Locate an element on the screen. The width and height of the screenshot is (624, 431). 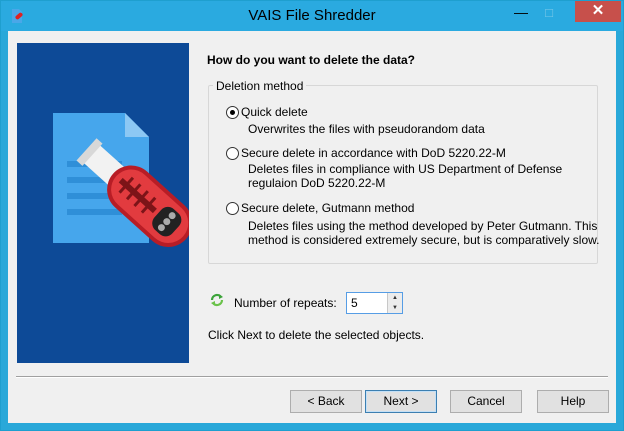
close-button: ✕ is located at coordinates (598, 11).